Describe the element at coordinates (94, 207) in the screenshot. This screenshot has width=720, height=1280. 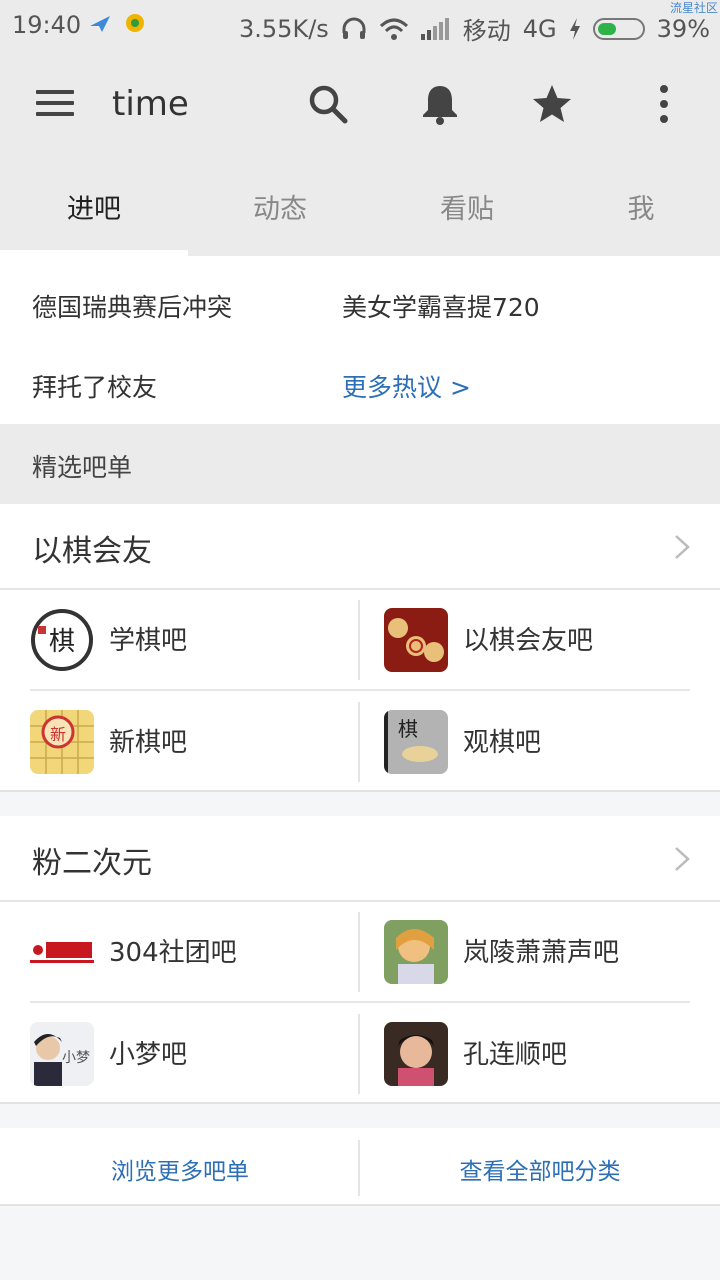
I see `tab-jinba: 进吧` at that location.